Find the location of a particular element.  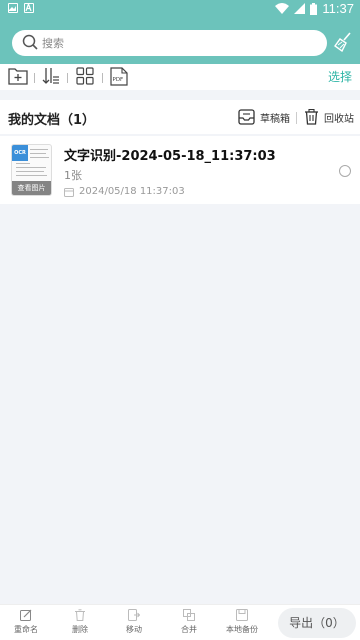

grid-icon is located at coordinates (85, 76).